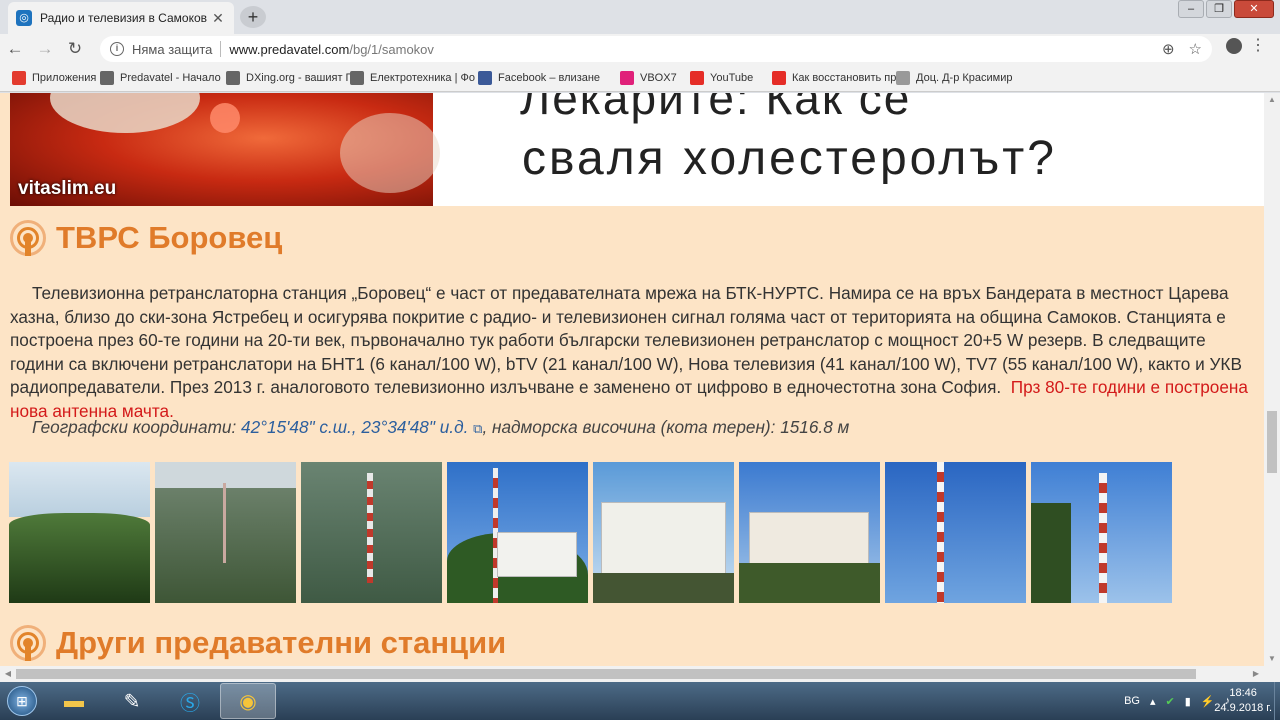 The width and height of the screenshot is (1280, 720). I want to click on bookmark-item: VBOX7, so click(655, 77).